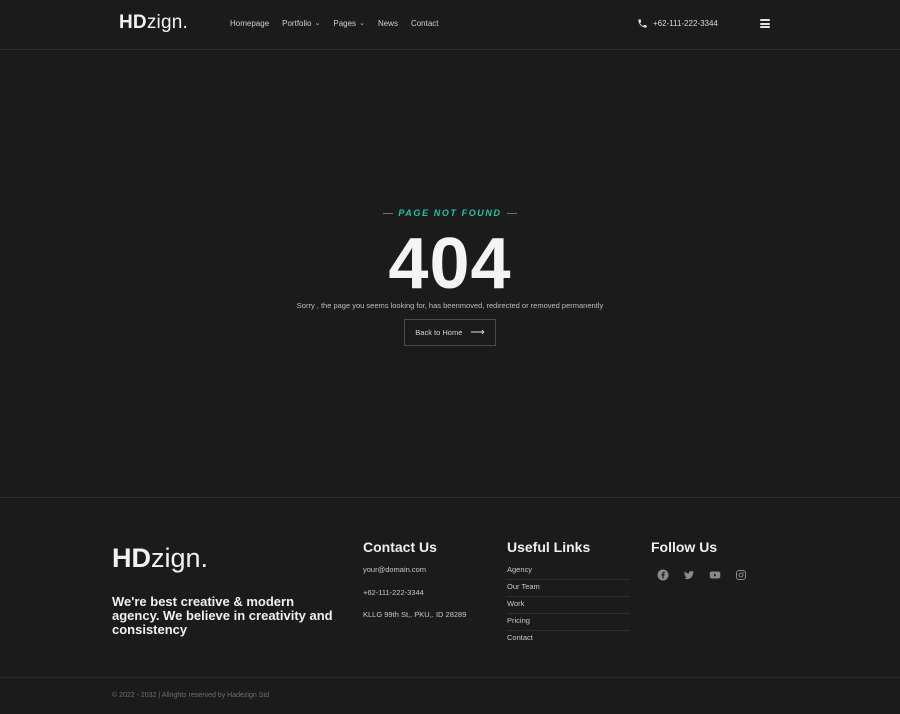 This screenshot has width=900, height=714. Describe the element at coordinates (249, 23) in the screenshot. I see `nav-item-homepage: Homepage` at that location.